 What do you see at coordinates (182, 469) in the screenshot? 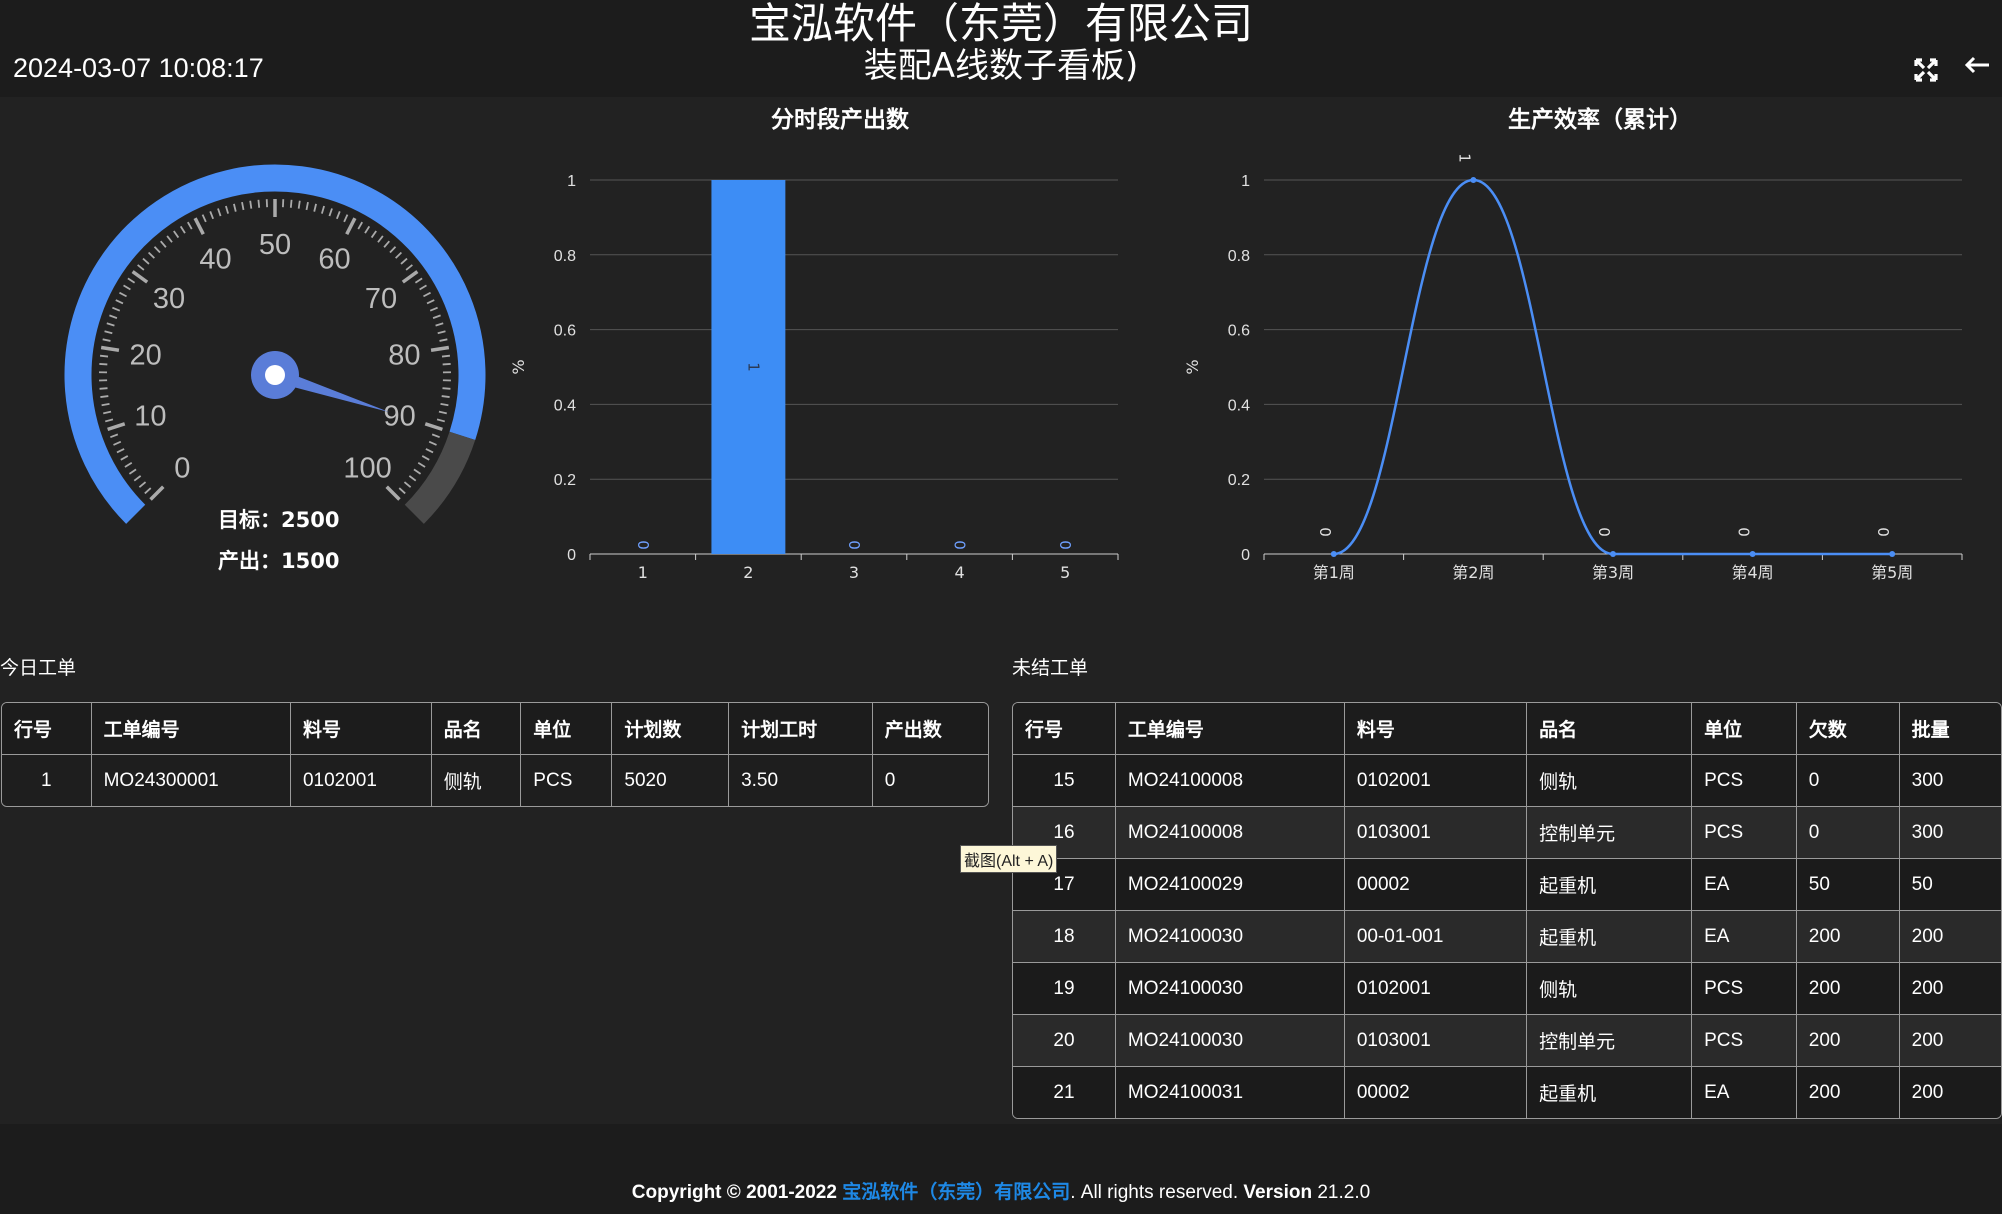
I see `gauge-tick-label: 0` at bounding box center [182, 469].